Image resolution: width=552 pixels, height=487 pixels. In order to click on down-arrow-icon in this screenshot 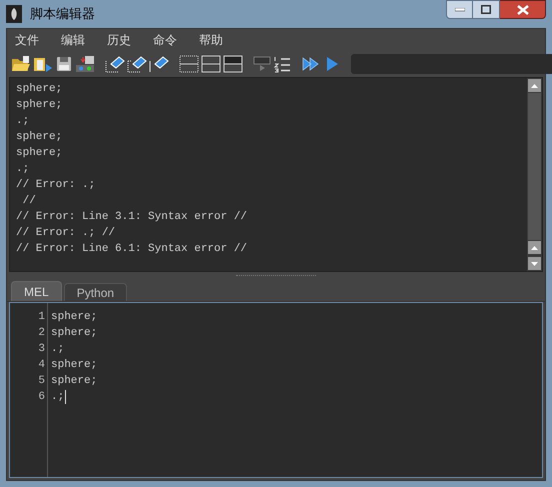, I will do `click(534, 264)`.